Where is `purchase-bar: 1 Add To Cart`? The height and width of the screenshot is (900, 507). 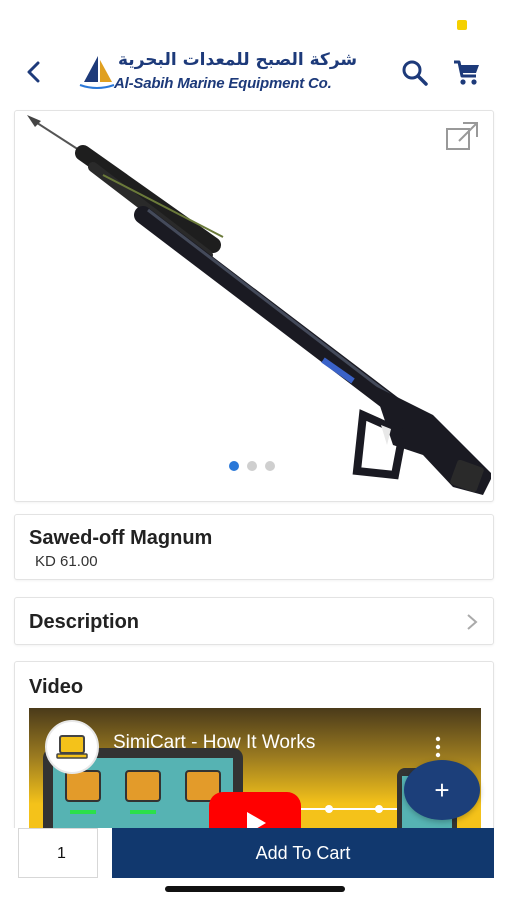
purchase-bar: 1 Add To Cart is located at coordinates (253, 864).